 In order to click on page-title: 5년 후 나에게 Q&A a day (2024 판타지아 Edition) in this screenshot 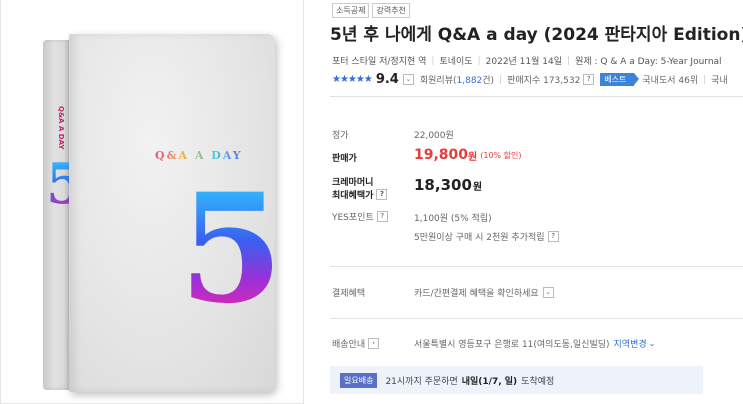, I will do `click(536, 35)`.